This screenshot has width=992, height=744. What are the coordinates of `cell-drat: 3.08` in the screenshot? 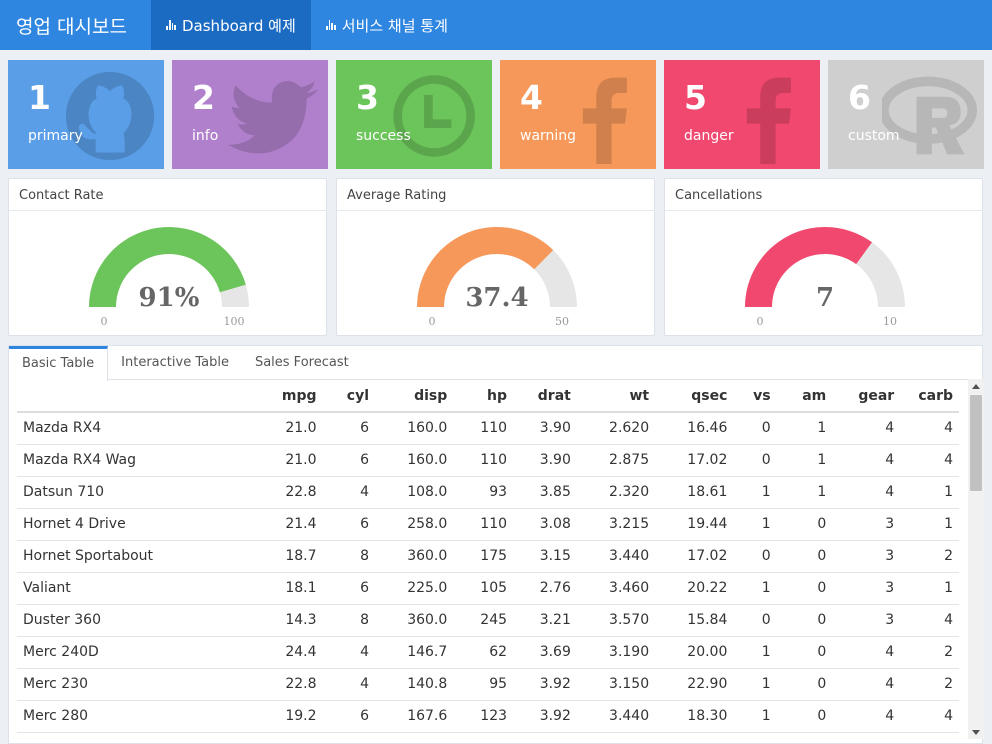 It's located at (545, 524).